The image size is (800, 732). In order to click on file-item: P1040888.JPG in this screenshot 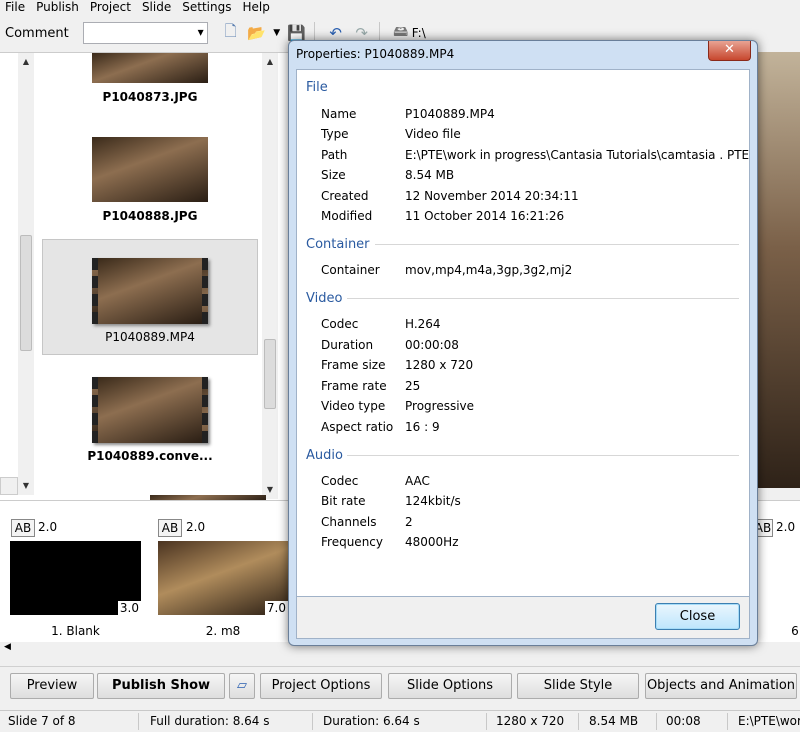, I will do `click(150, 183)`.